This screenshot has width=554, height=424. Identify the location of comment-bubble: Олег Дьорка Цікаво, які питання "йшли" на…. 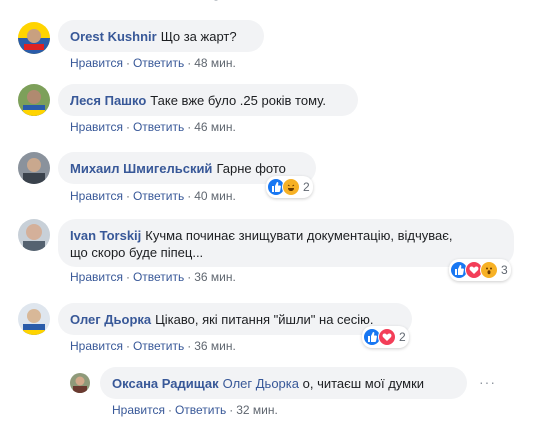
(235, 319).